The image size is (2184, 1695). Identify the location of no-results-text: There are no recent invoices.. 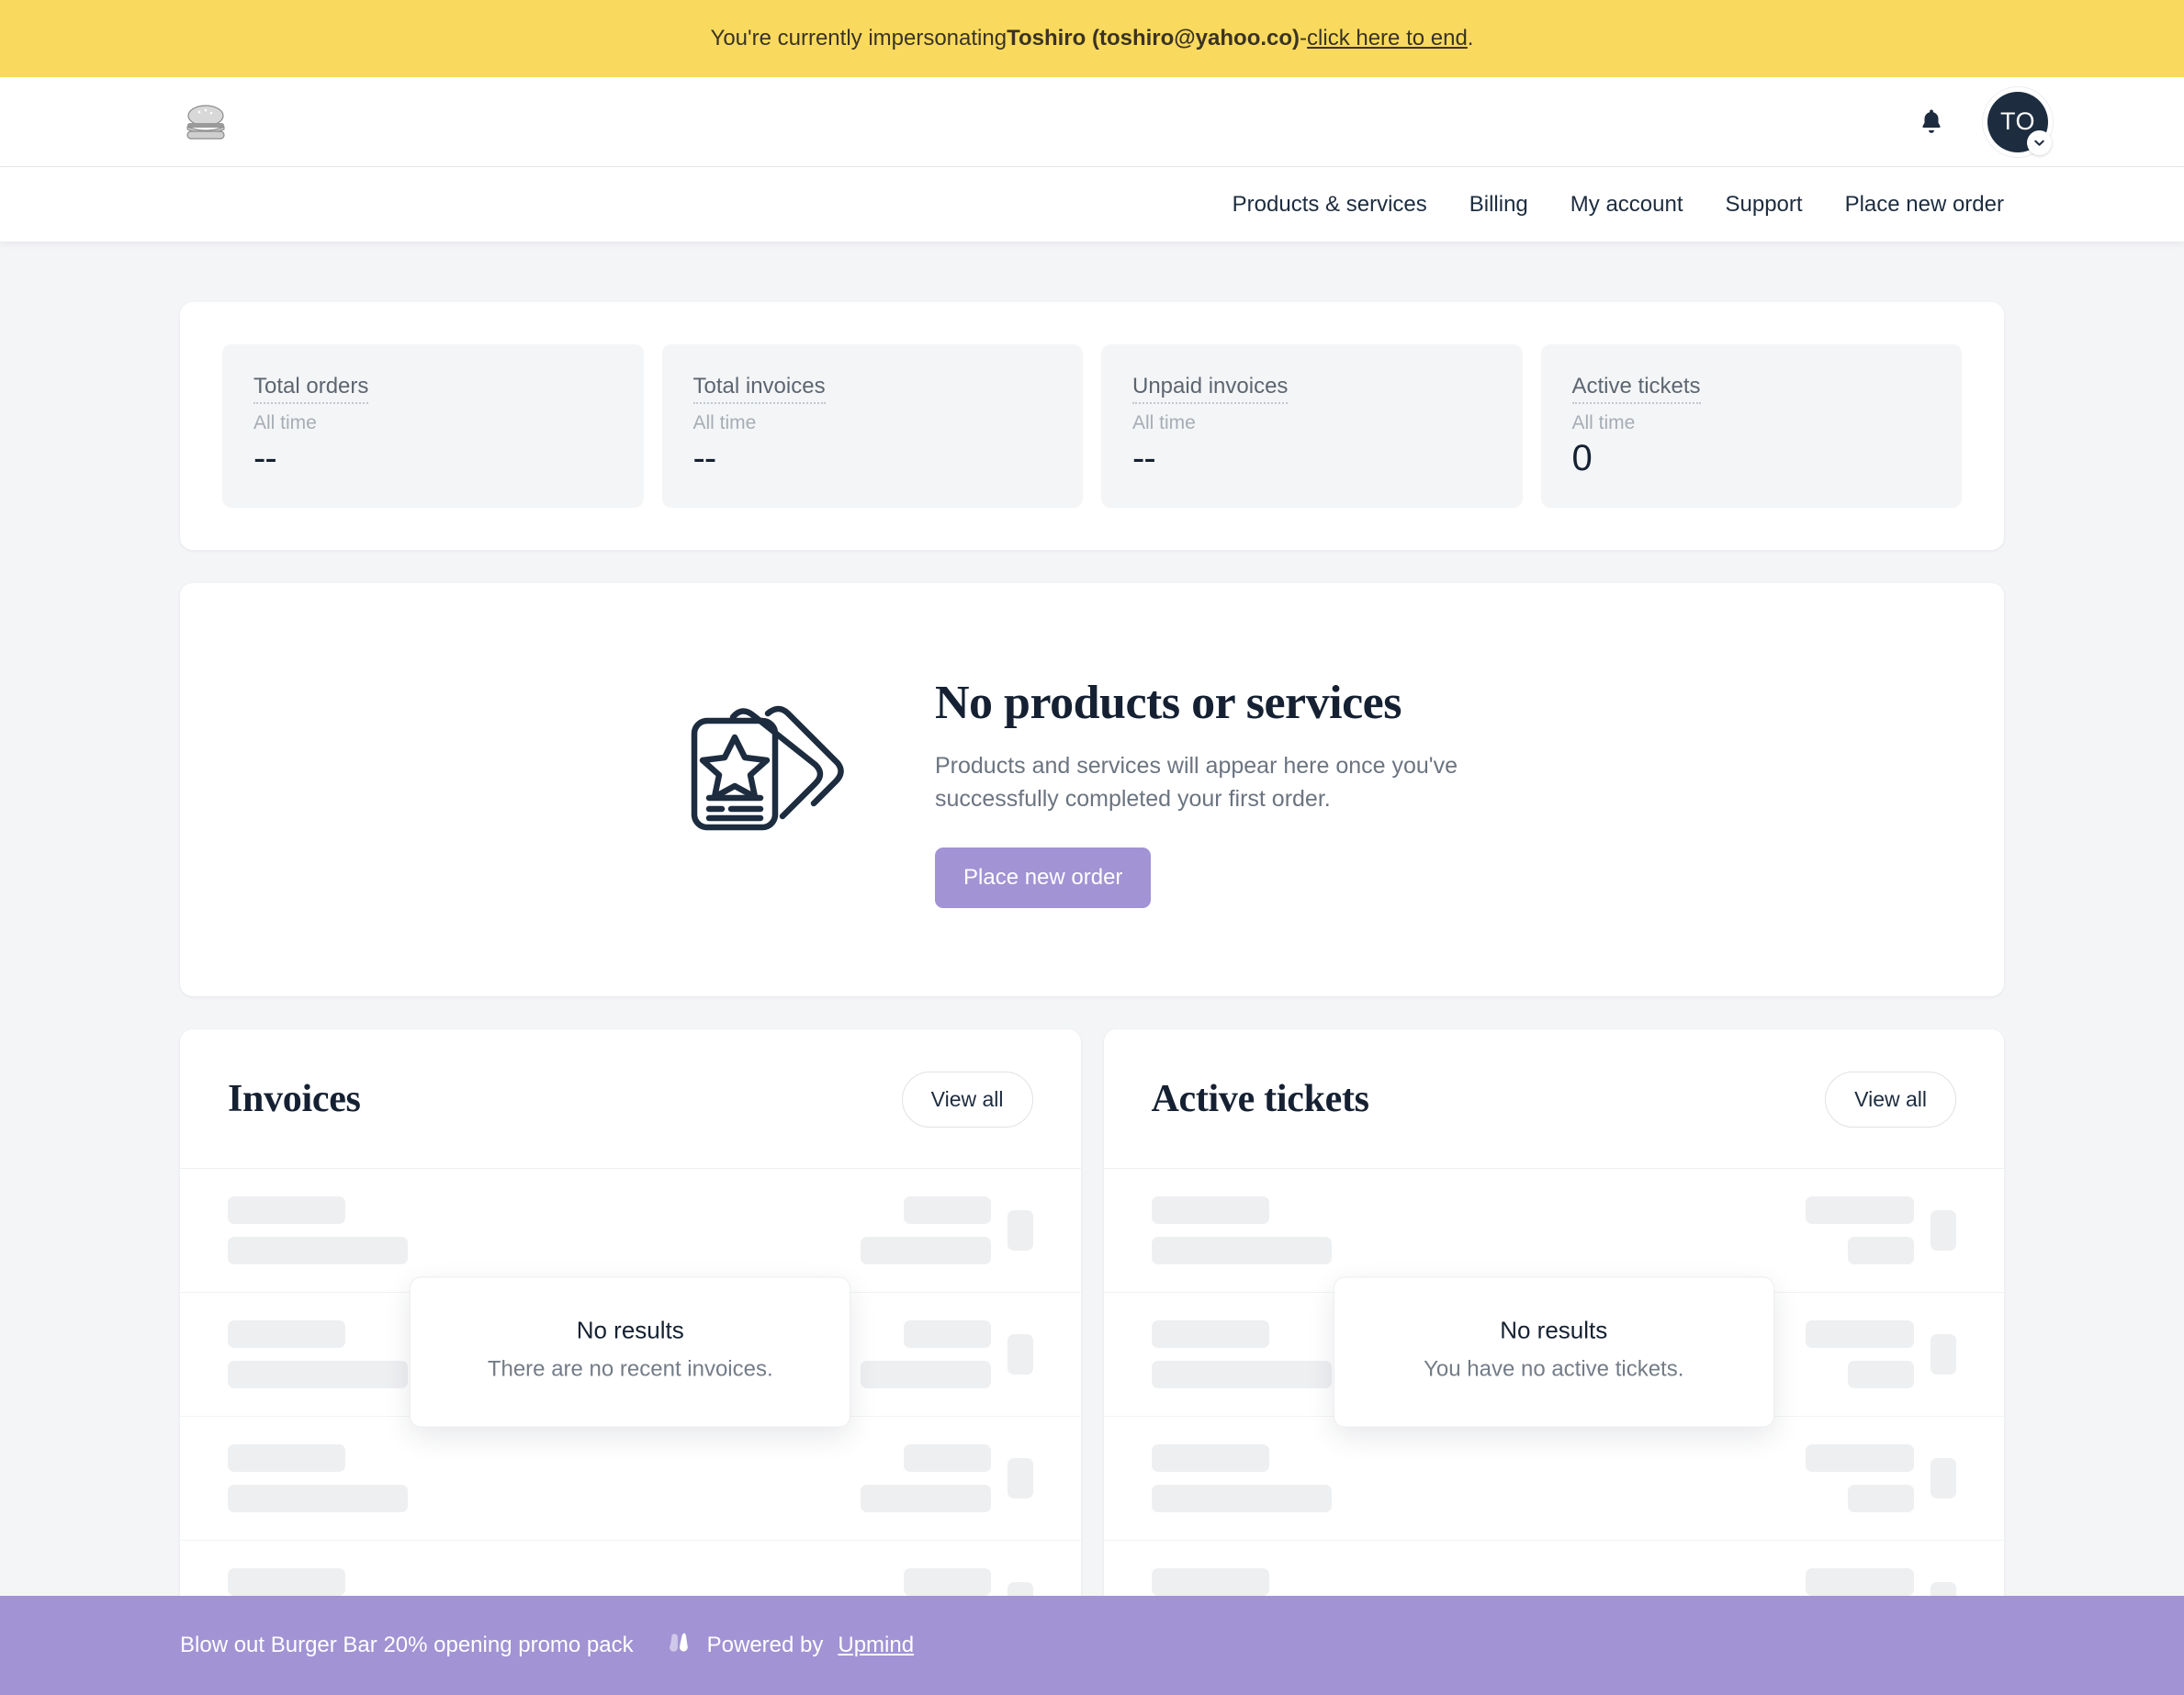
(630, 1369).